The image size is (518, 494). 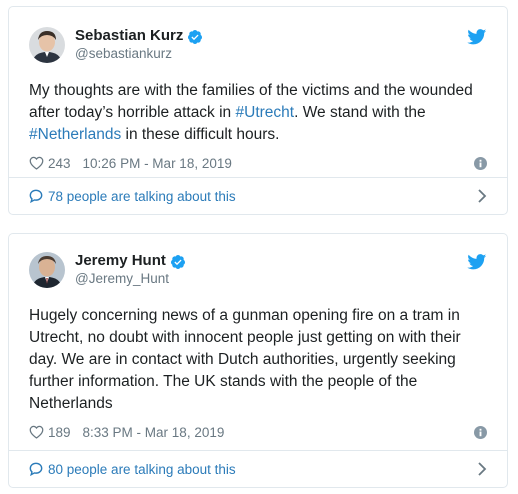 What do you see at coordinates (258, 432) in the screenshot?
I see `tweet-meta: 189 8:33 PM - Mar 18, 2019` at bounding box center [258, 432].